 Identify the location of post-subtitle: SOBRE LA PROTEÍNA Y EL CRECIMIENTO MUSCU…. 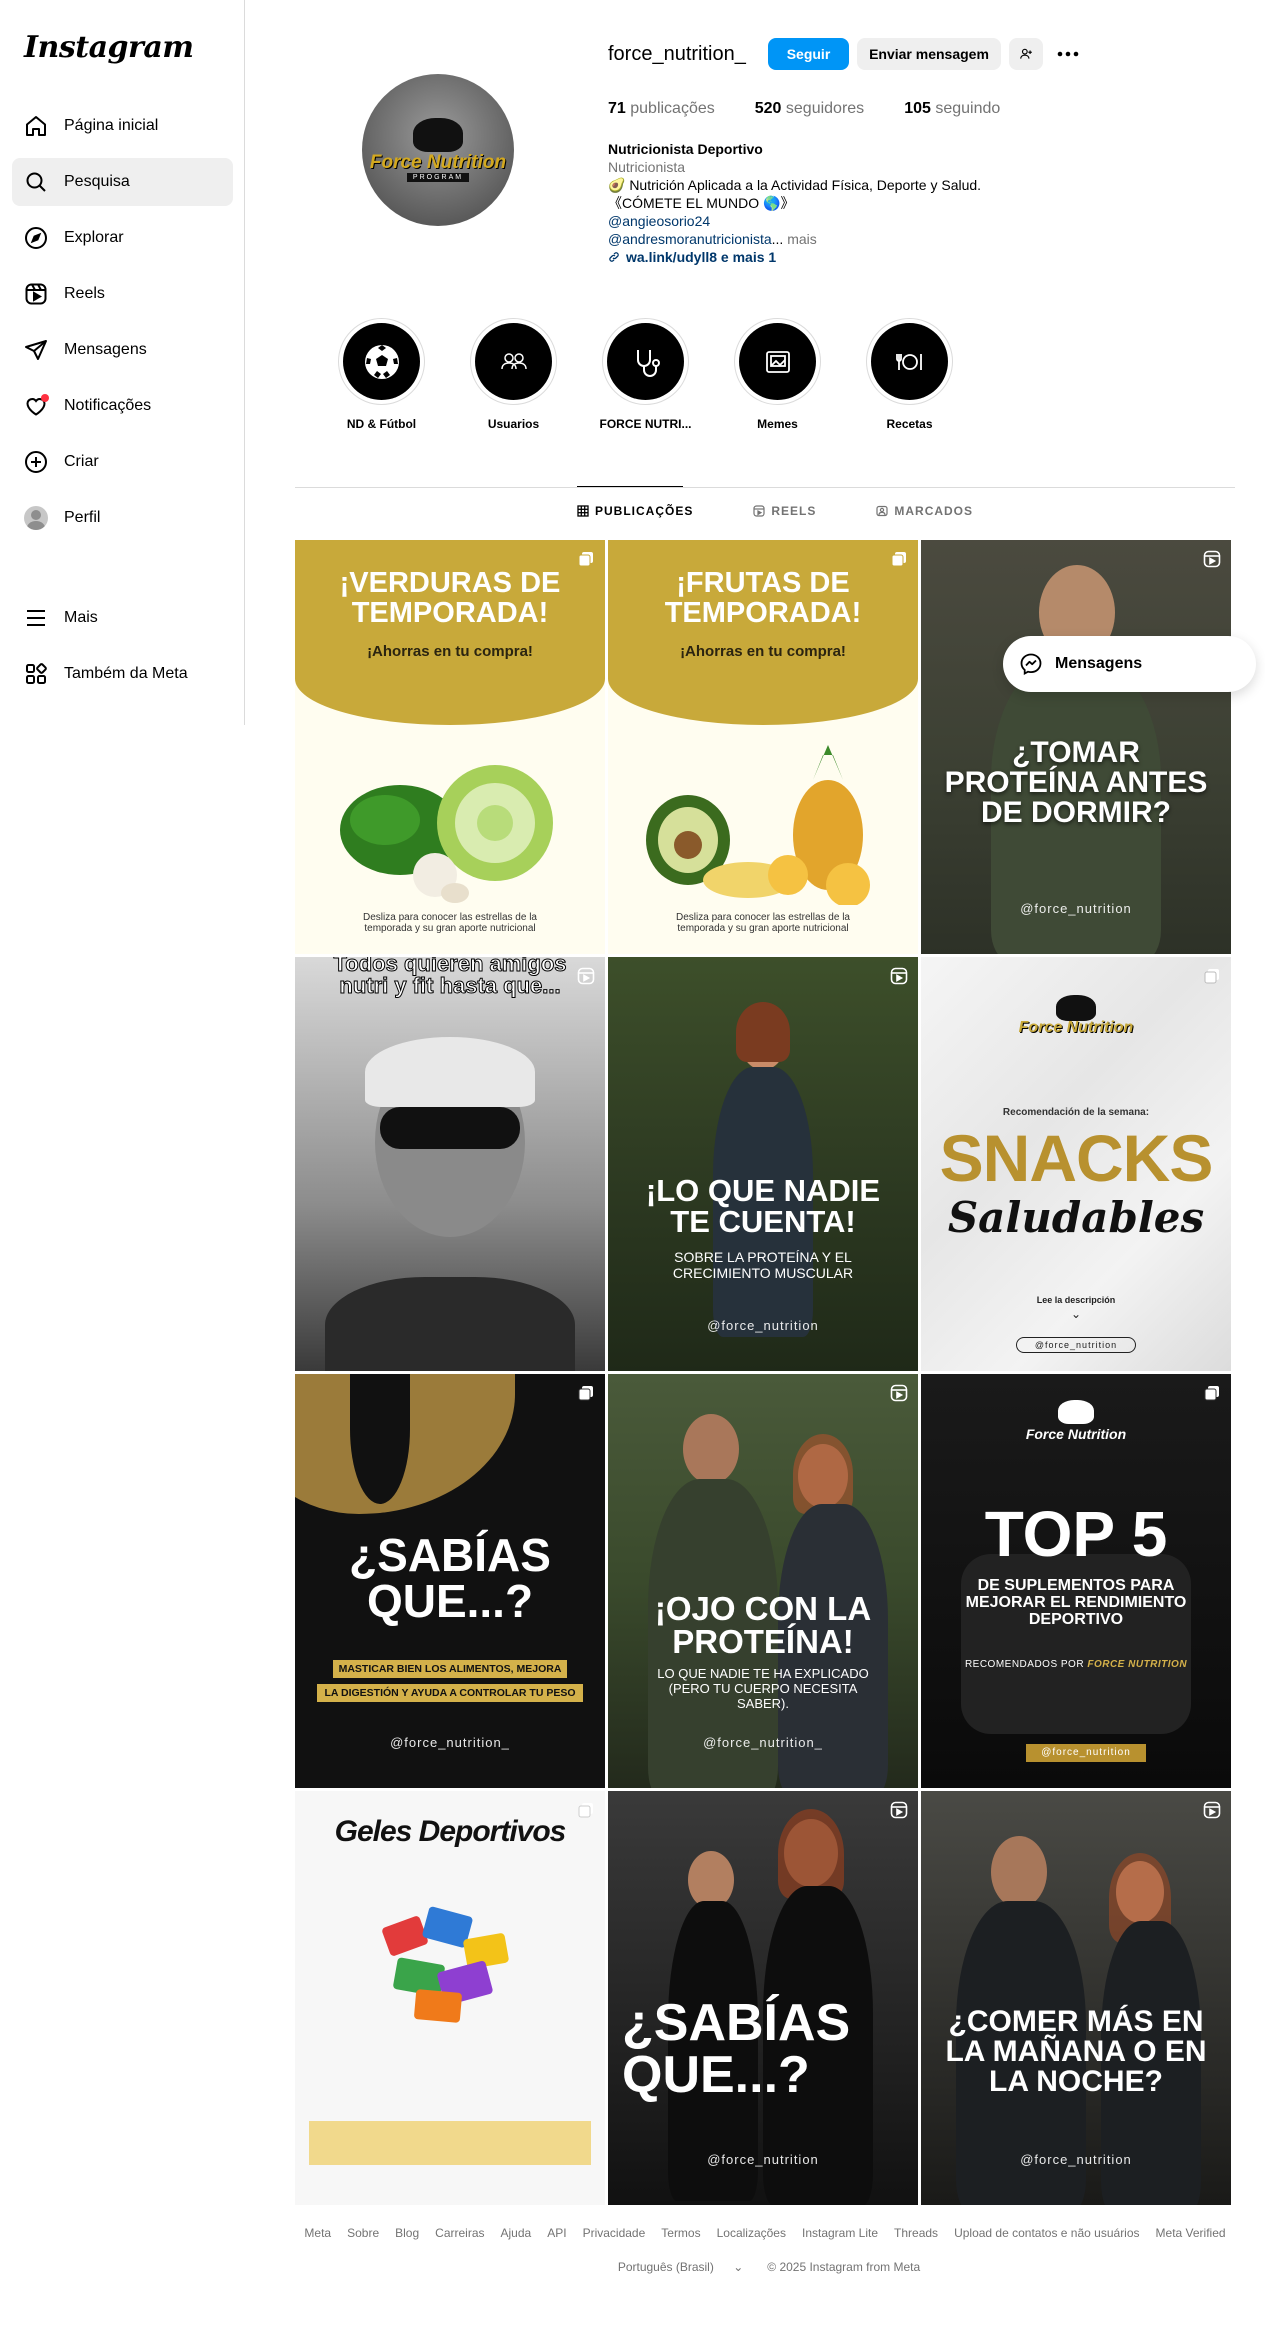
(763, 1265).